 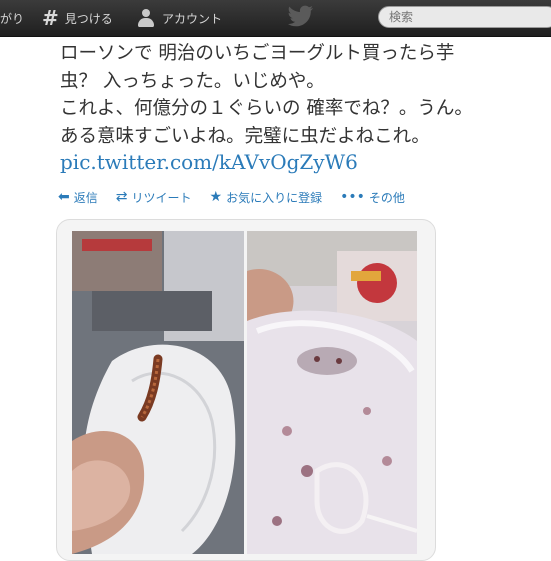 I want to click on top-navigation-bar: がり # 見つける アカウント, so click(x=275, y=18).